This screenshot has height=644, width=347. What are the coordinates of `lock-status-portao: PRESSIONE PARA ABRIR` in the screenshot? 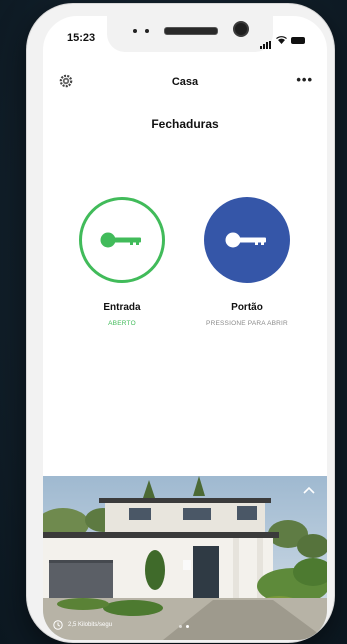 It's located at (247, 323).